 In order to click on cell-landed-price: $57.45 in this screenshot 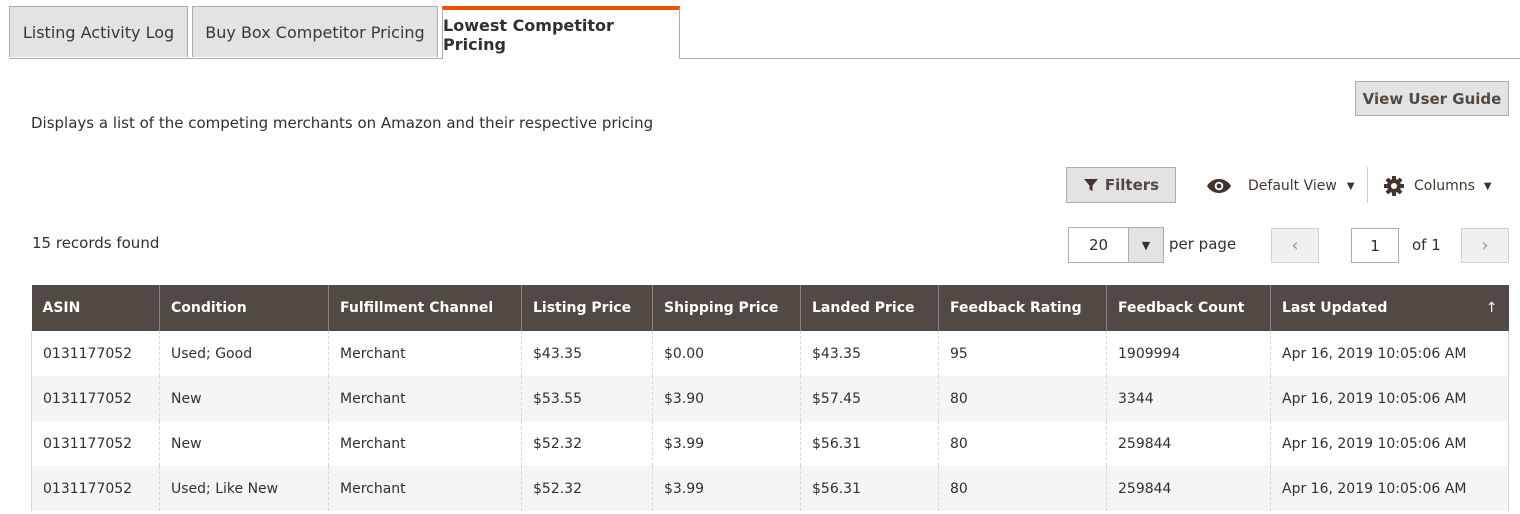, I will do `click(869, 398)`.